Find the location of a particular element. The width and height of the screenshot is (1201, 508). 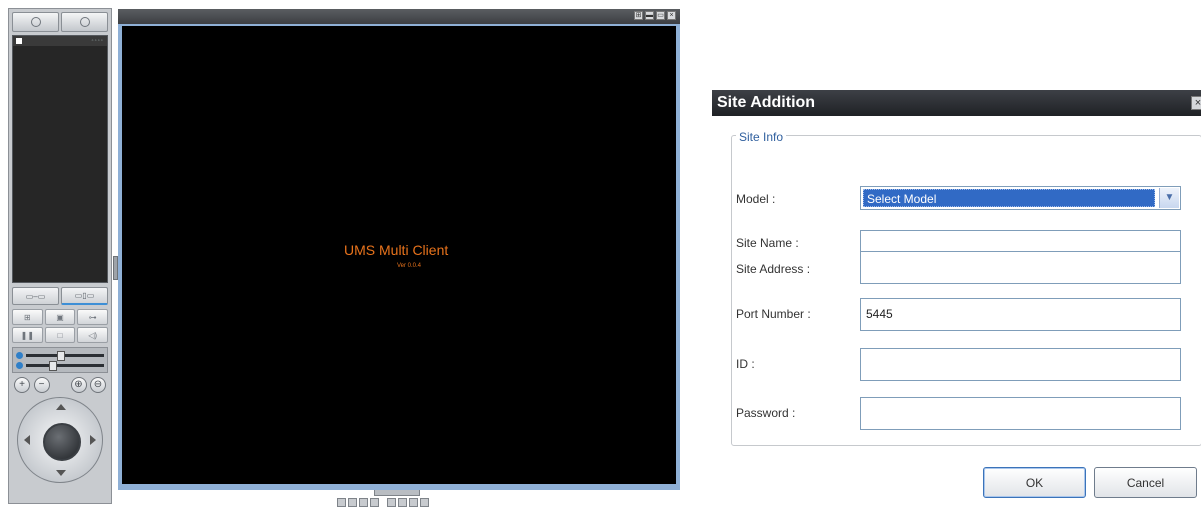

zoom-out-button: − is located at coordinates (41, 385).